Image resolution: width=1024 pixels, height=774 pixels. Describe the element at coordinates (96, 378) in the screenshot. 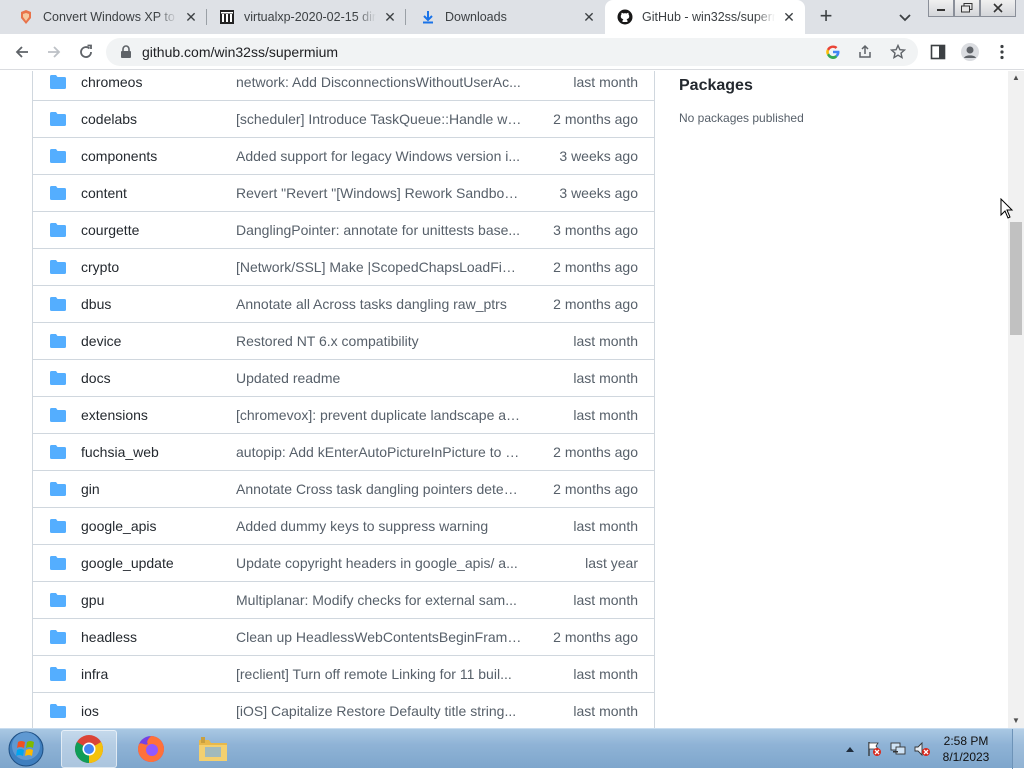

I see `folder-name-link: docs` at that location.